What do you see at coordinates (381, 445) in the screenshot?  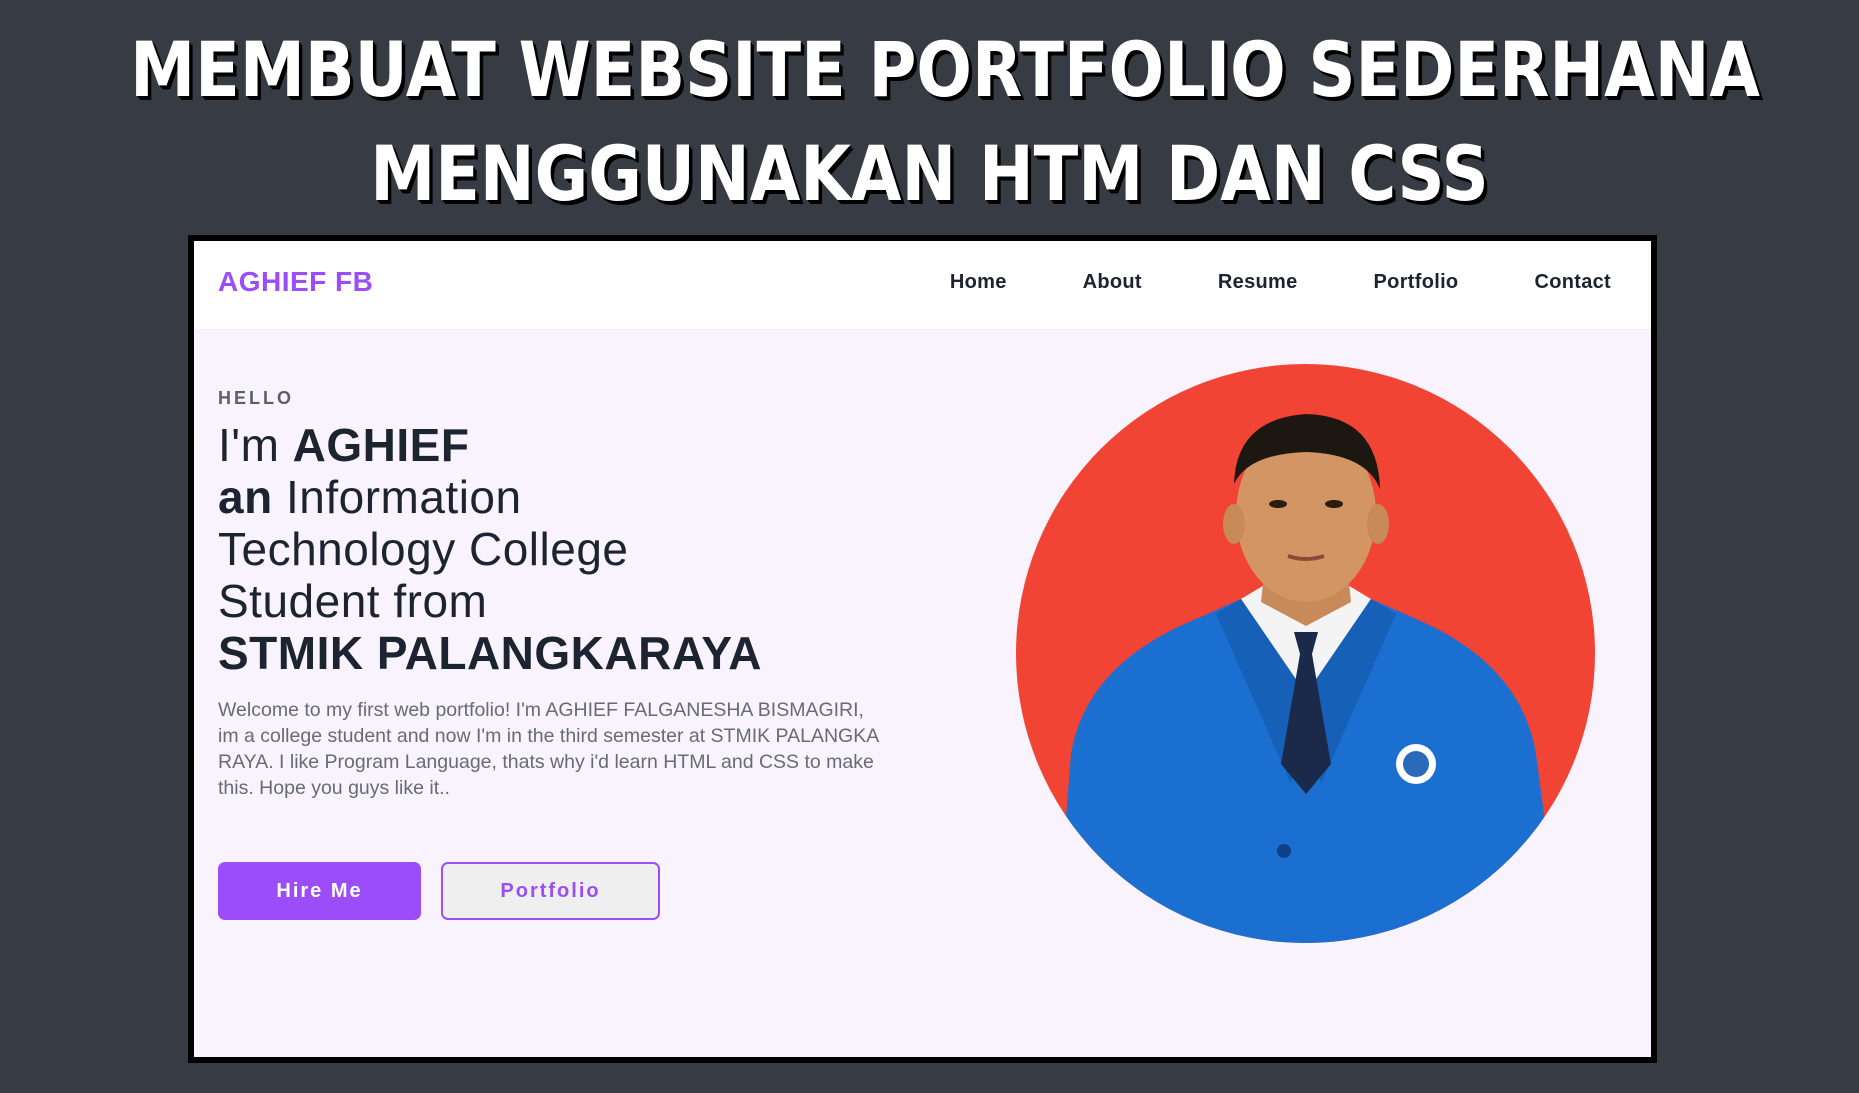 I see `hero-name: AGHIEF` at bounding box center [381, 445].